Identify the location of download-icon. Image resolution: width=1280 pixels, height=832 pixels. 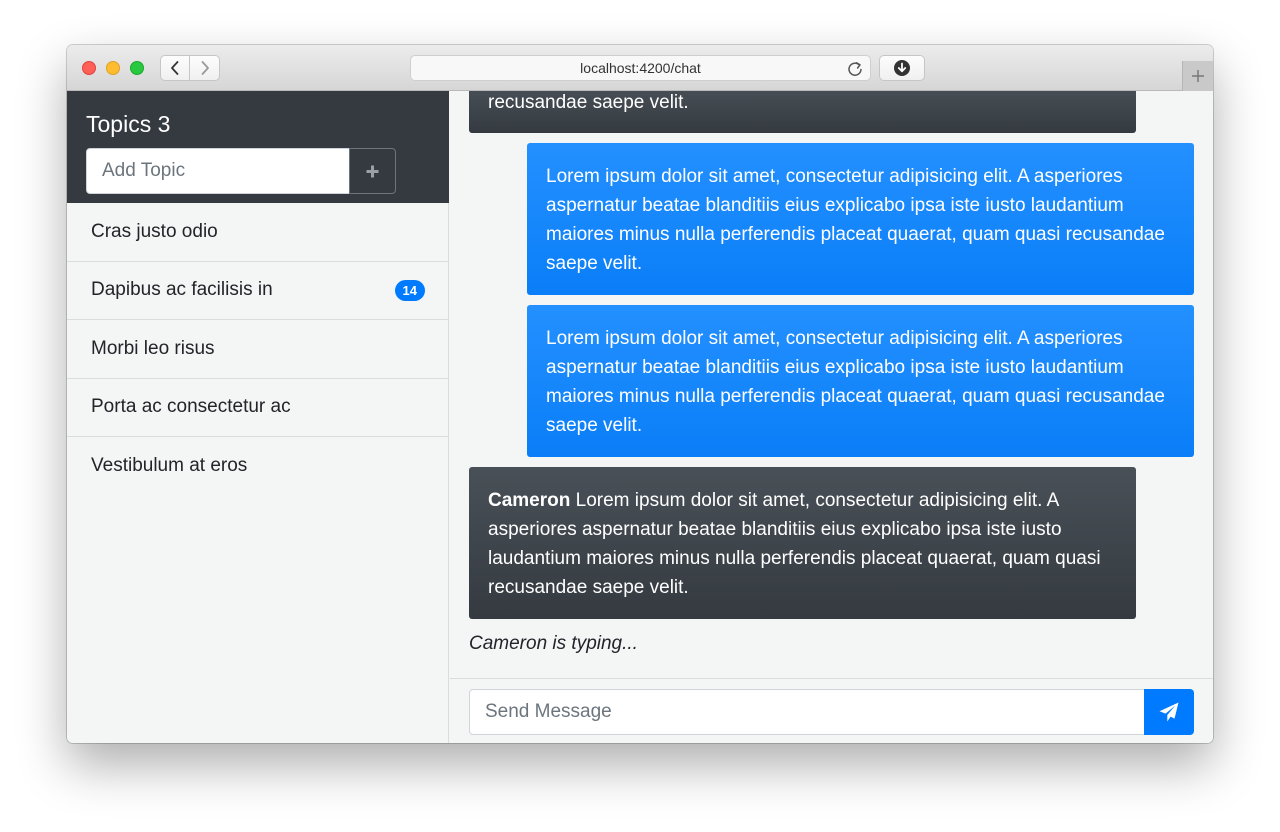
(902, 68).